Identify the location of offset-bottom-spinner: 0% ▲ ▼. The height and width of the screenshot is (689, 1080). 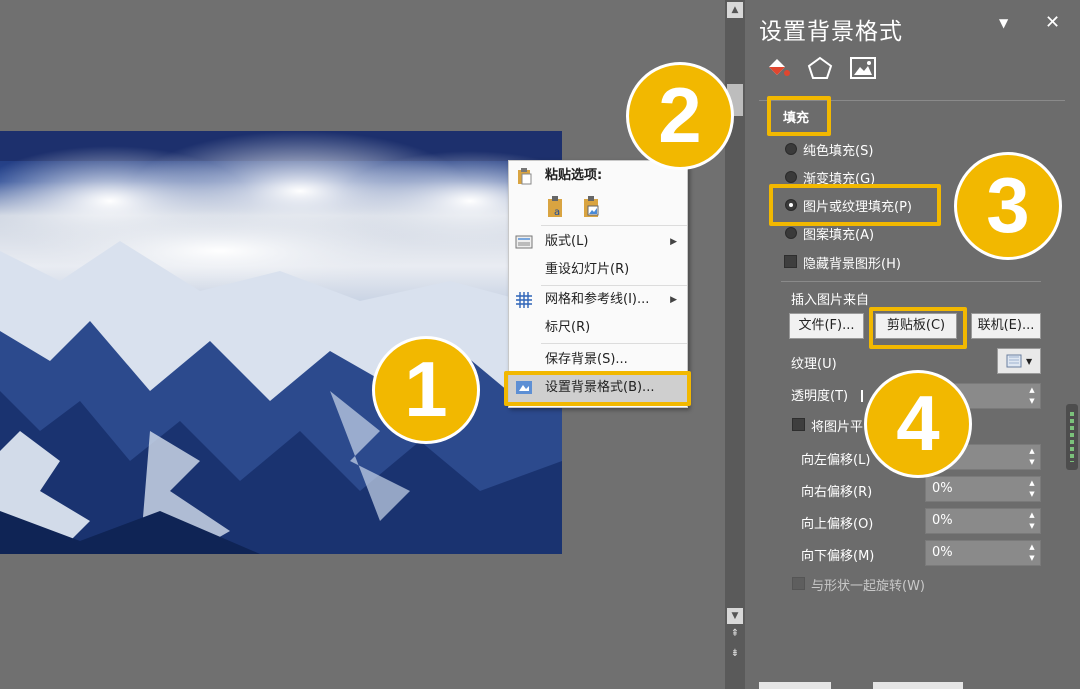
(983, 553).